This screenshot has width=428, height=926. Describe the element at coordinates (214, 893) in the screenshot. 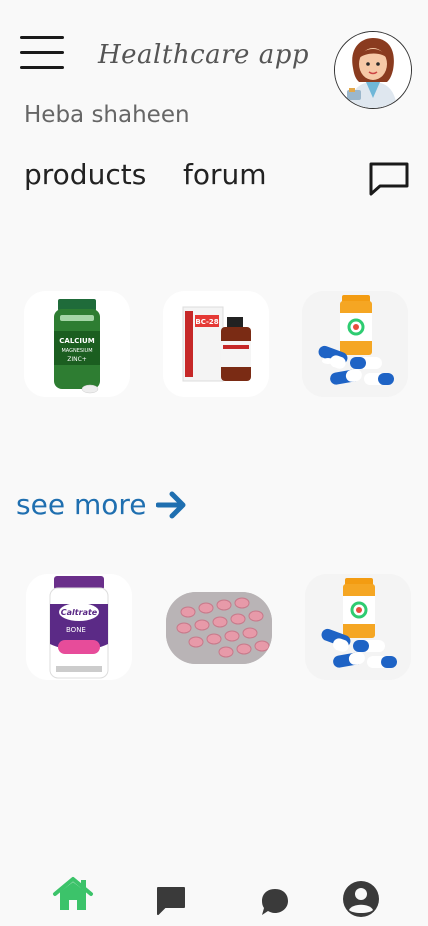

I see `bottom-navigation` at that location.